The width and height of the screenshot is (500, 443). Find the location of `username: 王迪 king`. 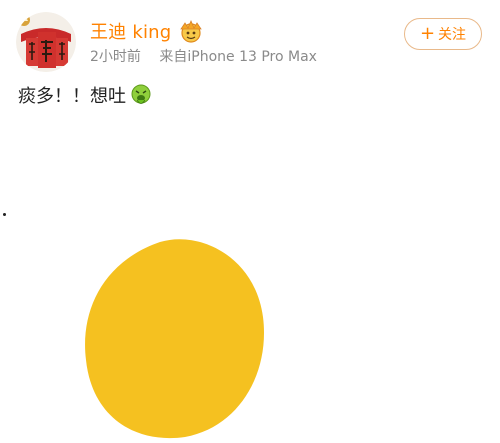

username: 王迪 king is located at coordinates (130, 31).